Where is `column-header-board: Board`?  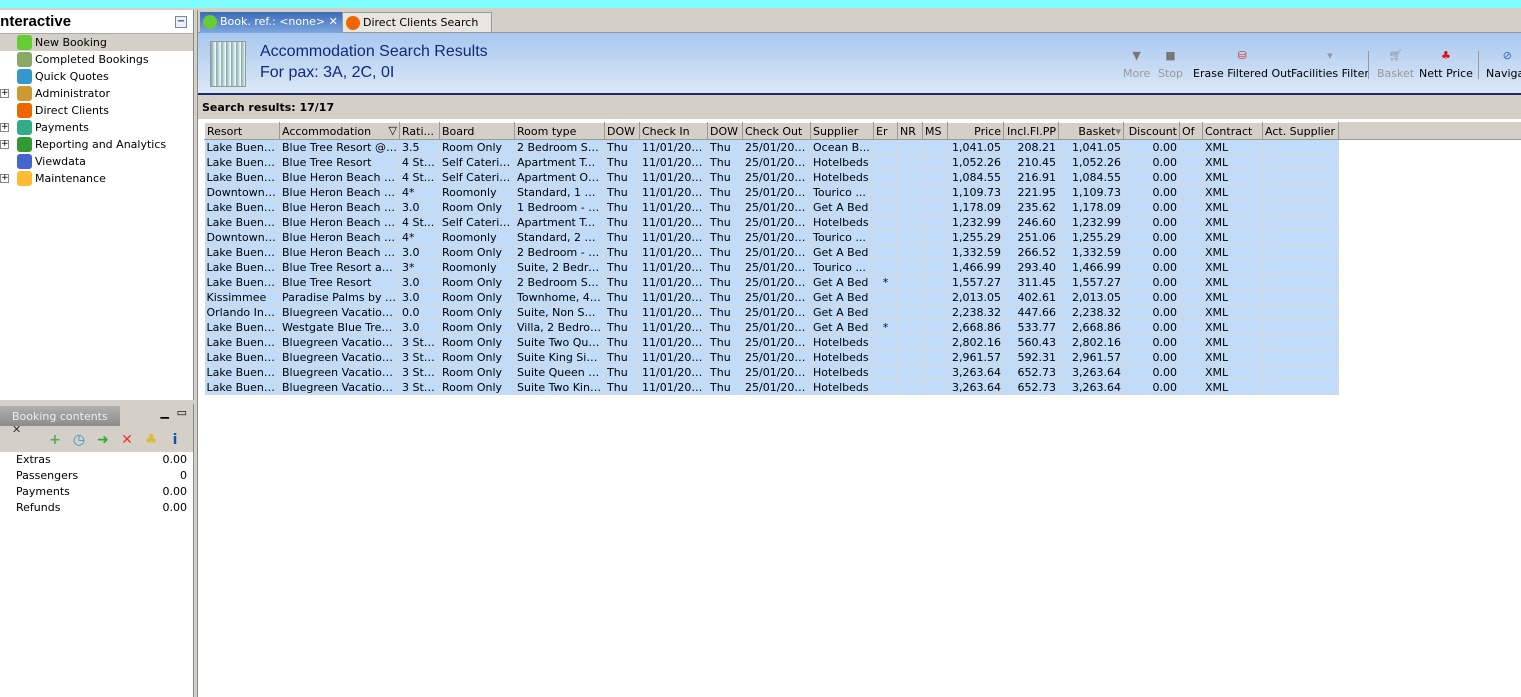
column-header-board: Board is located at coordinates (477, 131).